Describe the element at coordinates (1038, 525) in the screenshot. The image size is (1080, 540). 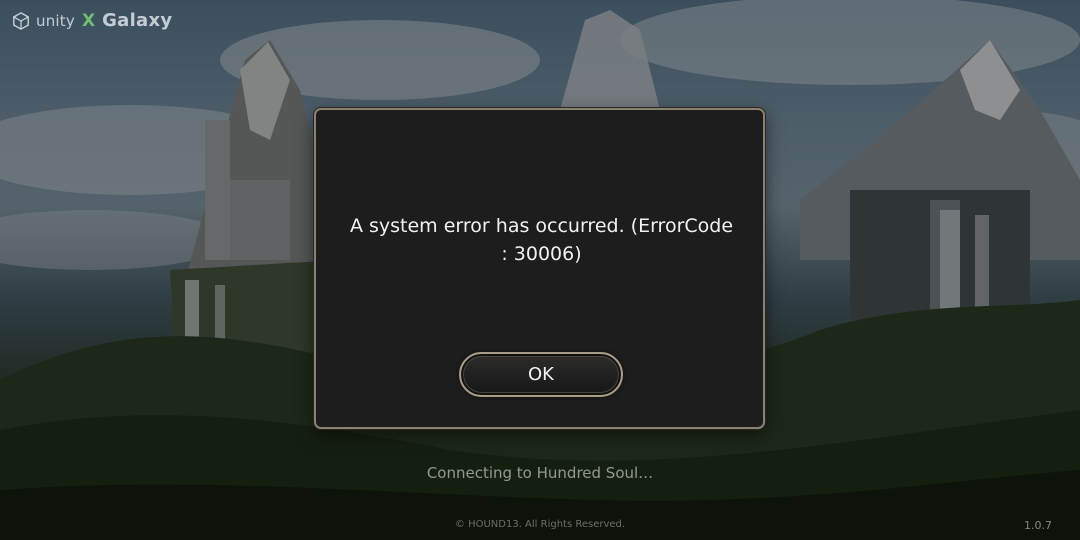
I see `version-label: 1.0.7` at that location.